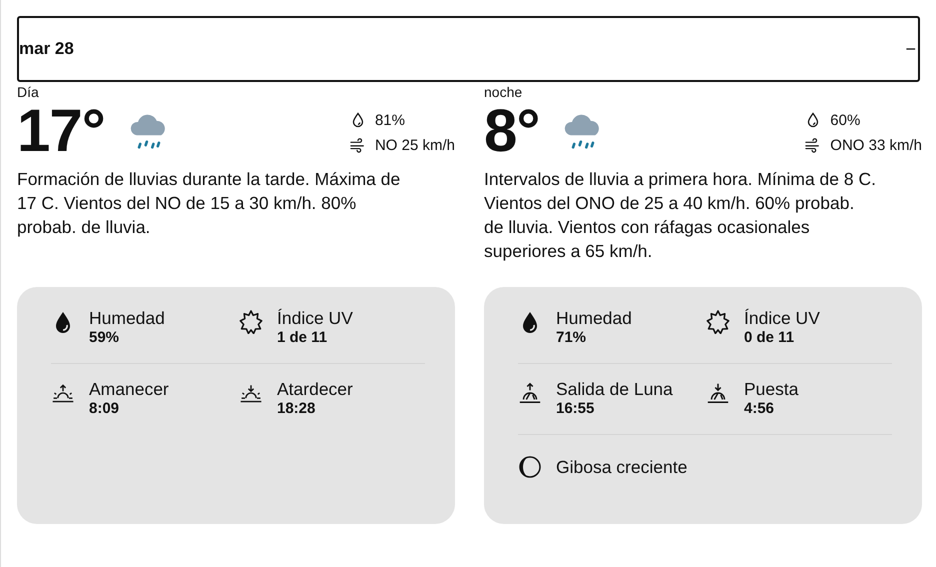 This screenshot has height=567, width=936. What do you see at coordinates (512, 131) in the screenshot?
I see `temperature: 8°` at bounding box center [512, 131].